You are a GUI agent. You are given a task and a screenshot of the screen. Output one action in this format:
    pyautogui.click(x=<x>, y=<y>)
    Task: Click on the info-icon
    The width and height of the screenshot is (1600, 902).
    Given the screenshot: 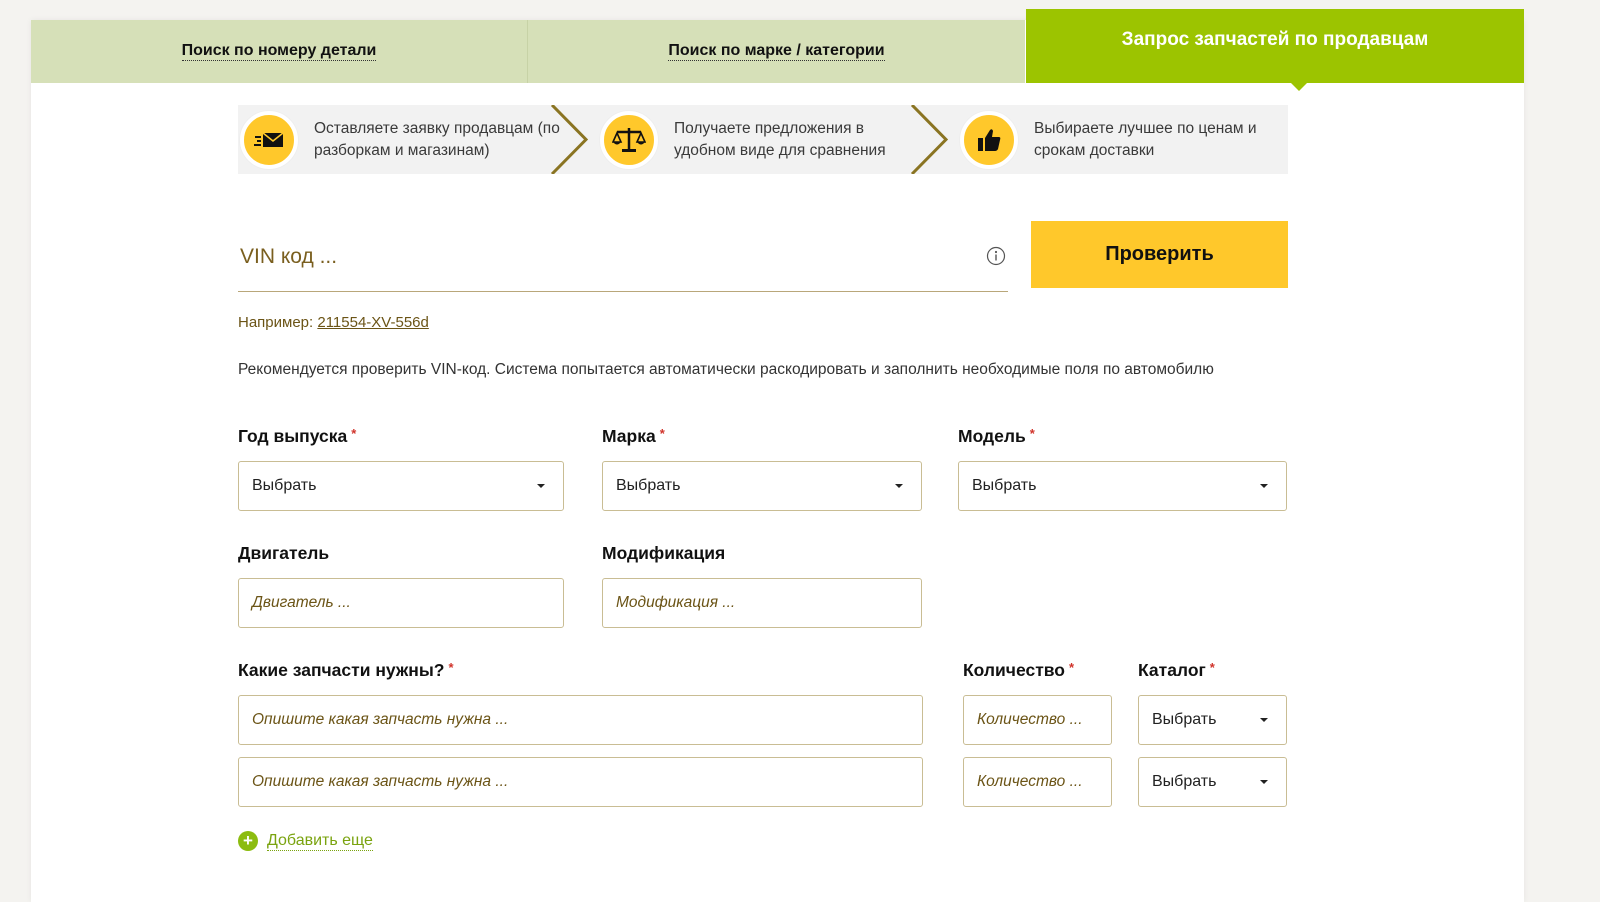 What is the action you would take?
    pyautogui.click(x=996, y=256)
    